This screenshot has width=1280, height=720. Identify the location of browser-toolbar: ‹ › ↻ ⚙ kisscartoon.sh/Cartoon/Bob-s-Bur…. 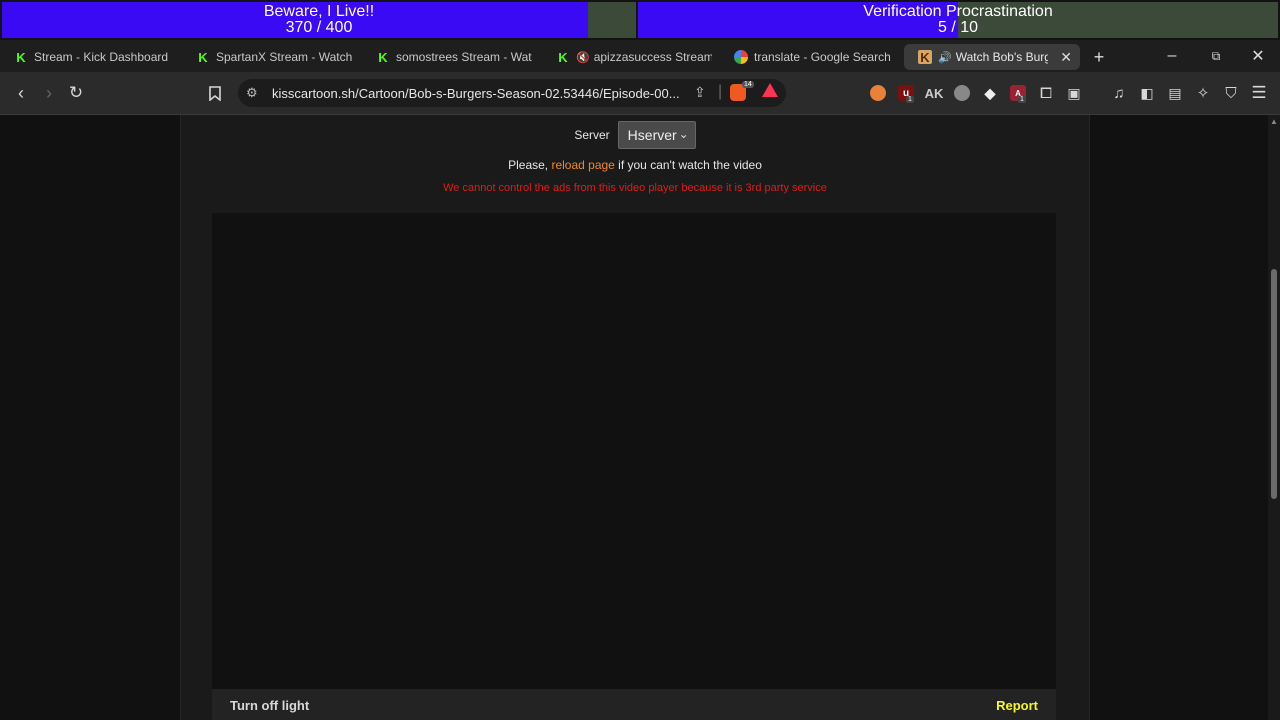
(640, 93).